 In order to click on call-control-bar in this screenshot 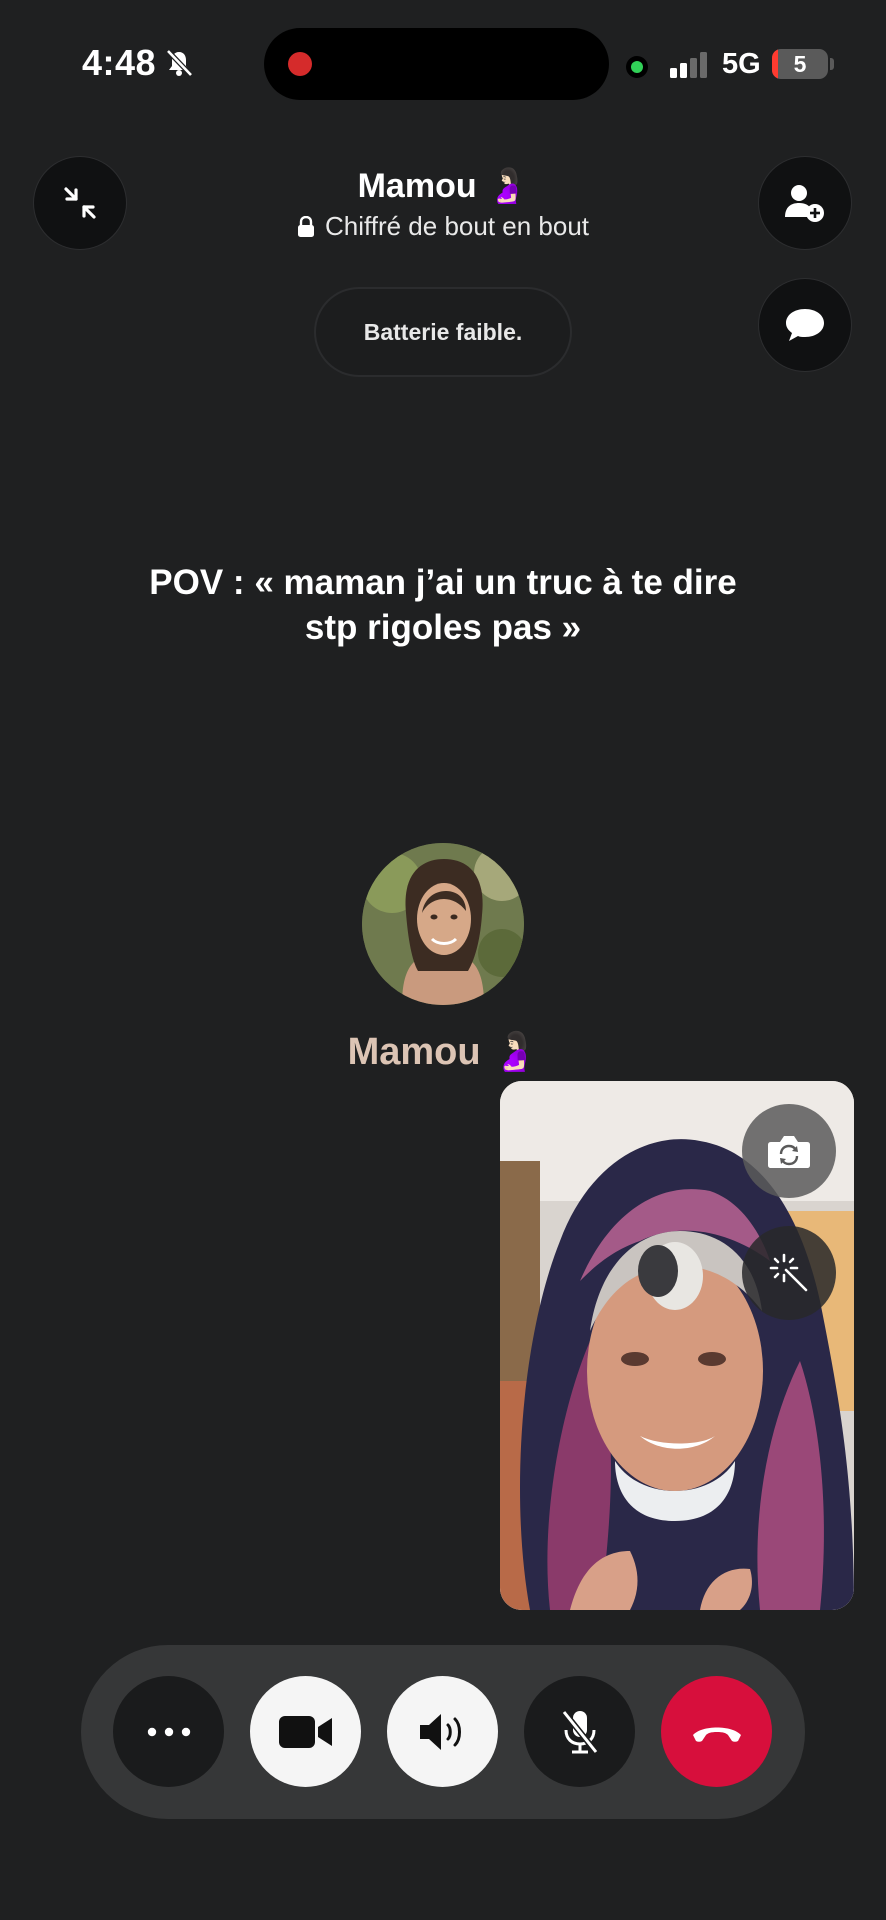, I will do `click(443, 1732)`.